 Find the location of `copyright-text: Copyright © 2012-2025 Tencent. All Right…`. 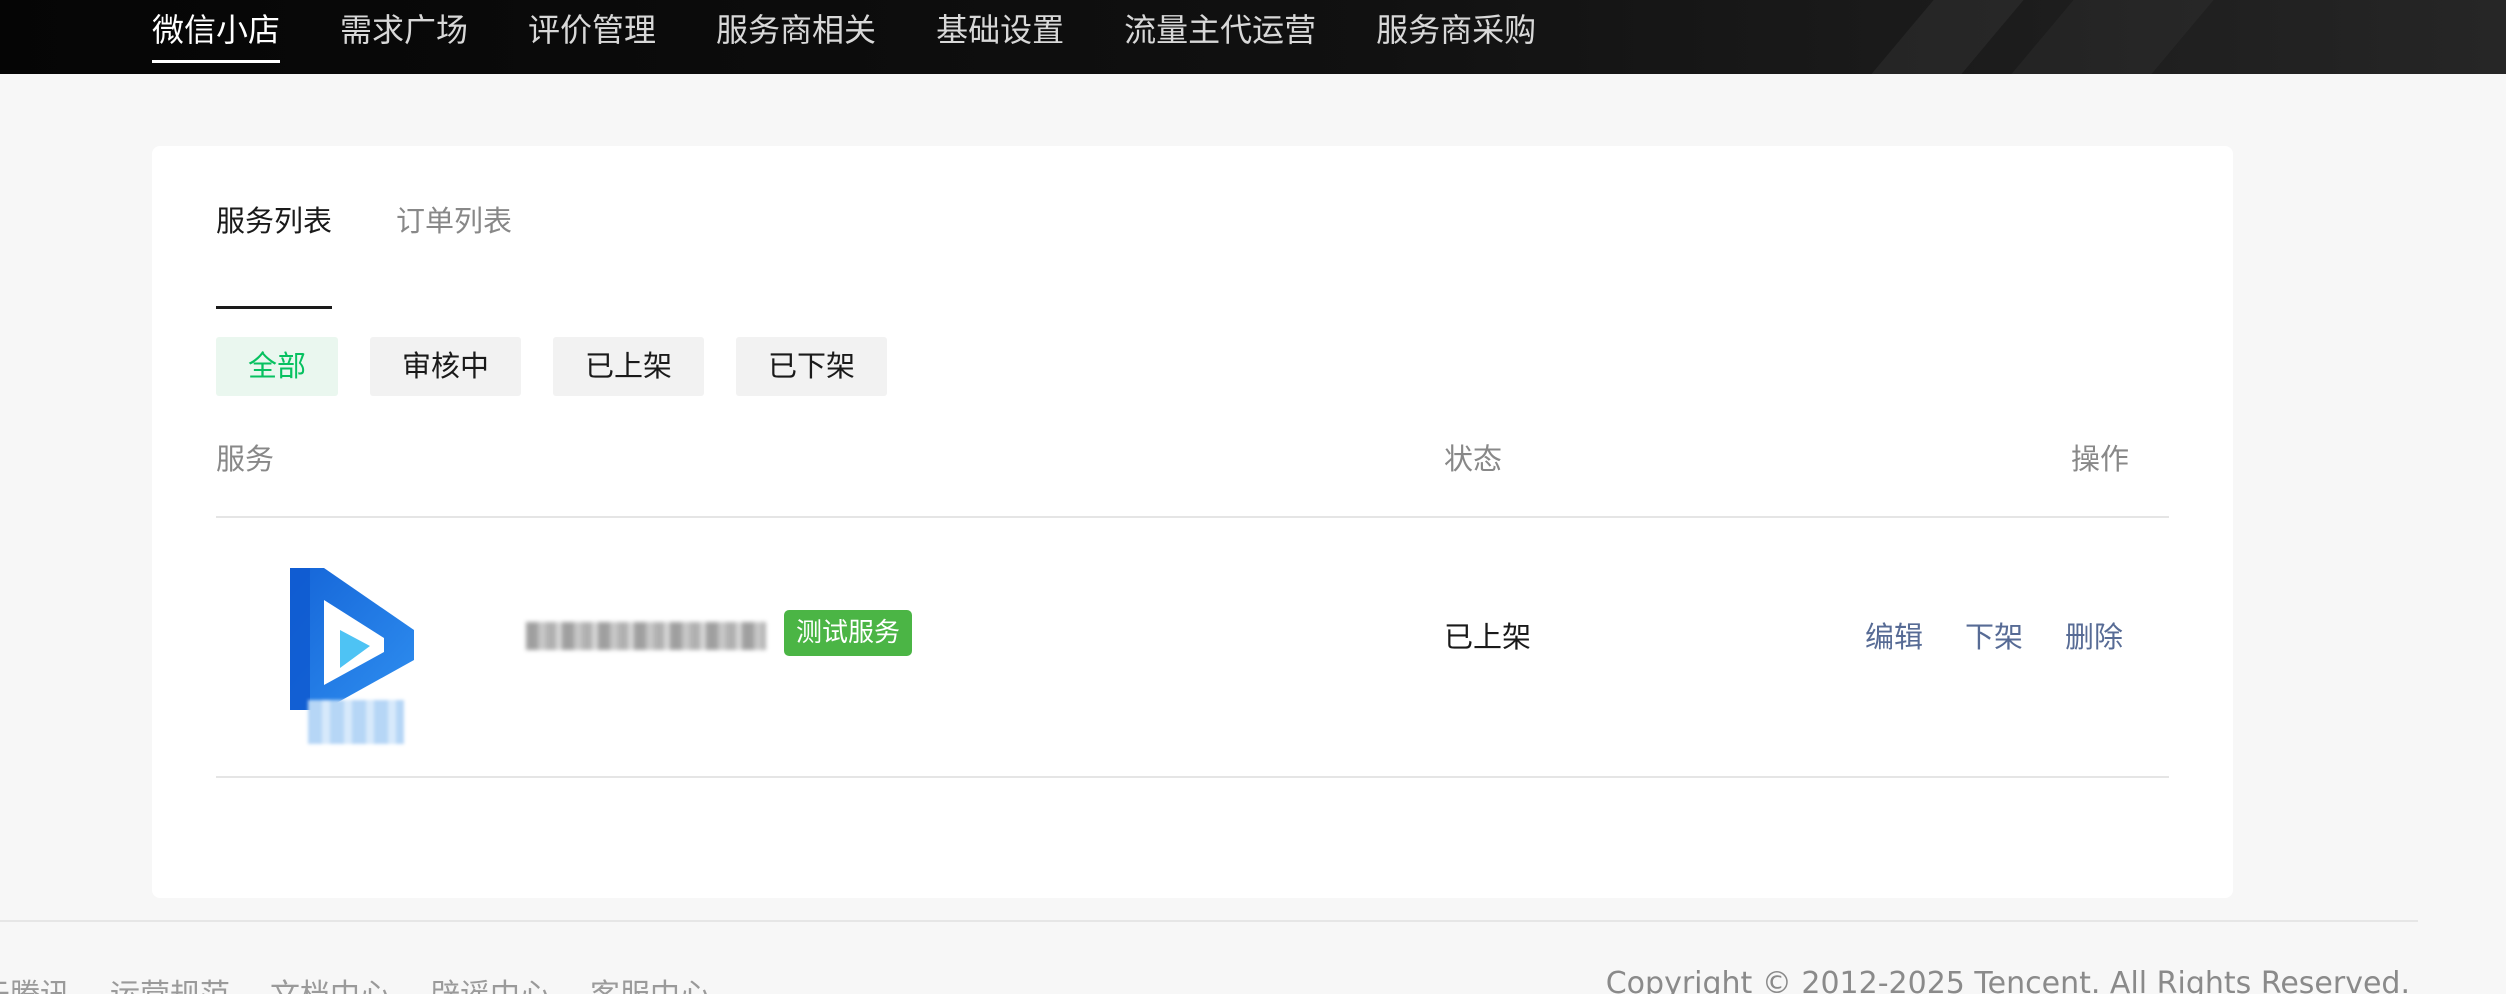

copyright-text: Copyright © 2012-2025 Tencent. All Right… is located at coordinates (2007, 980).